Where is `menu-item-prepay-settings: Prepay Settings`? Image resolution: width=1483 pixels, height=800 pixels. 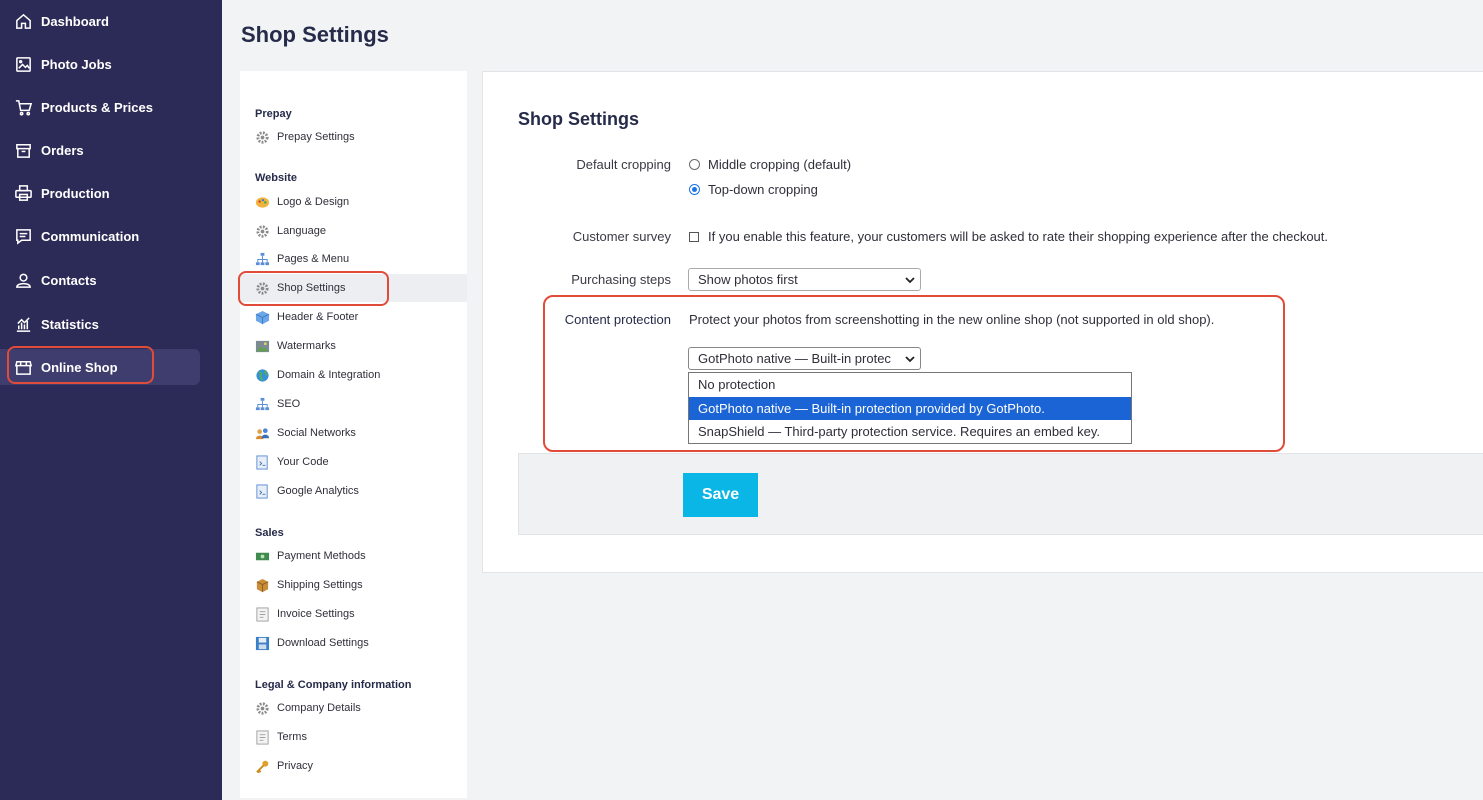
menu-item-prepay-settings: Prepay Settings is located at coordinates (353, 137).